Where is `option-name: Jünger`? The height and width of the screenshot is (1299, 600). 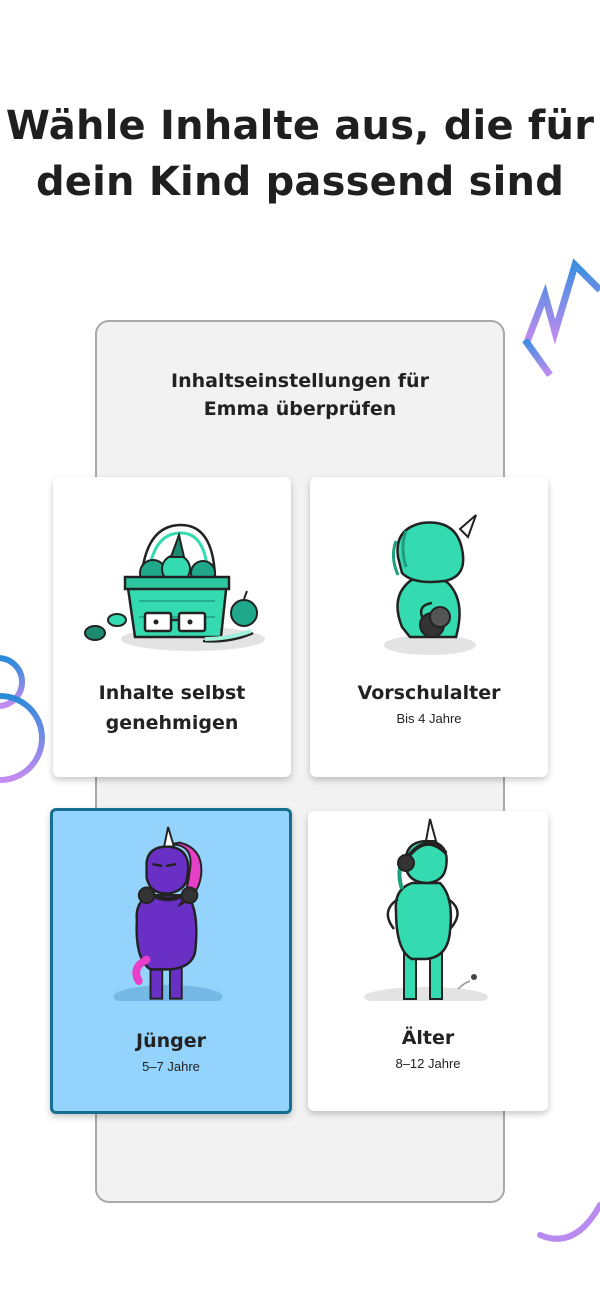 option-name: Jünger is located at coordinates (171, 1041).